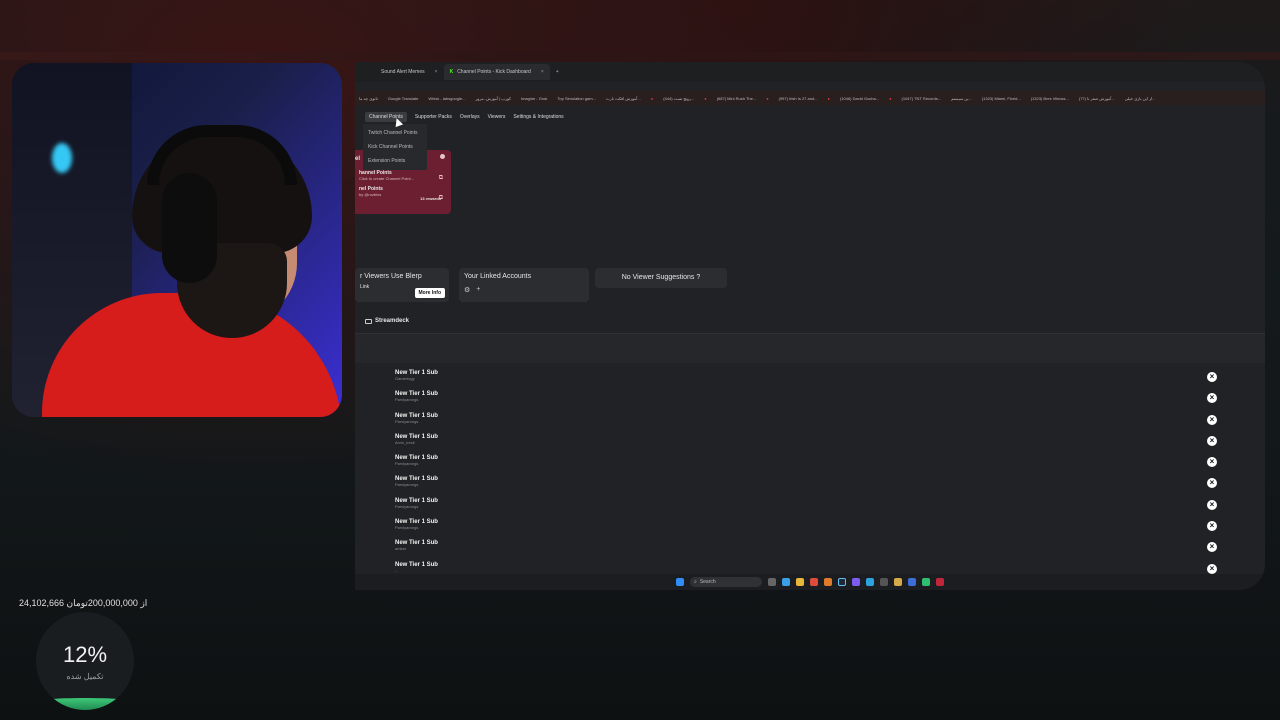  Describe the element at coordinates (429, 293) in the screenshot. I see `more-info-button: More Info` at that location.